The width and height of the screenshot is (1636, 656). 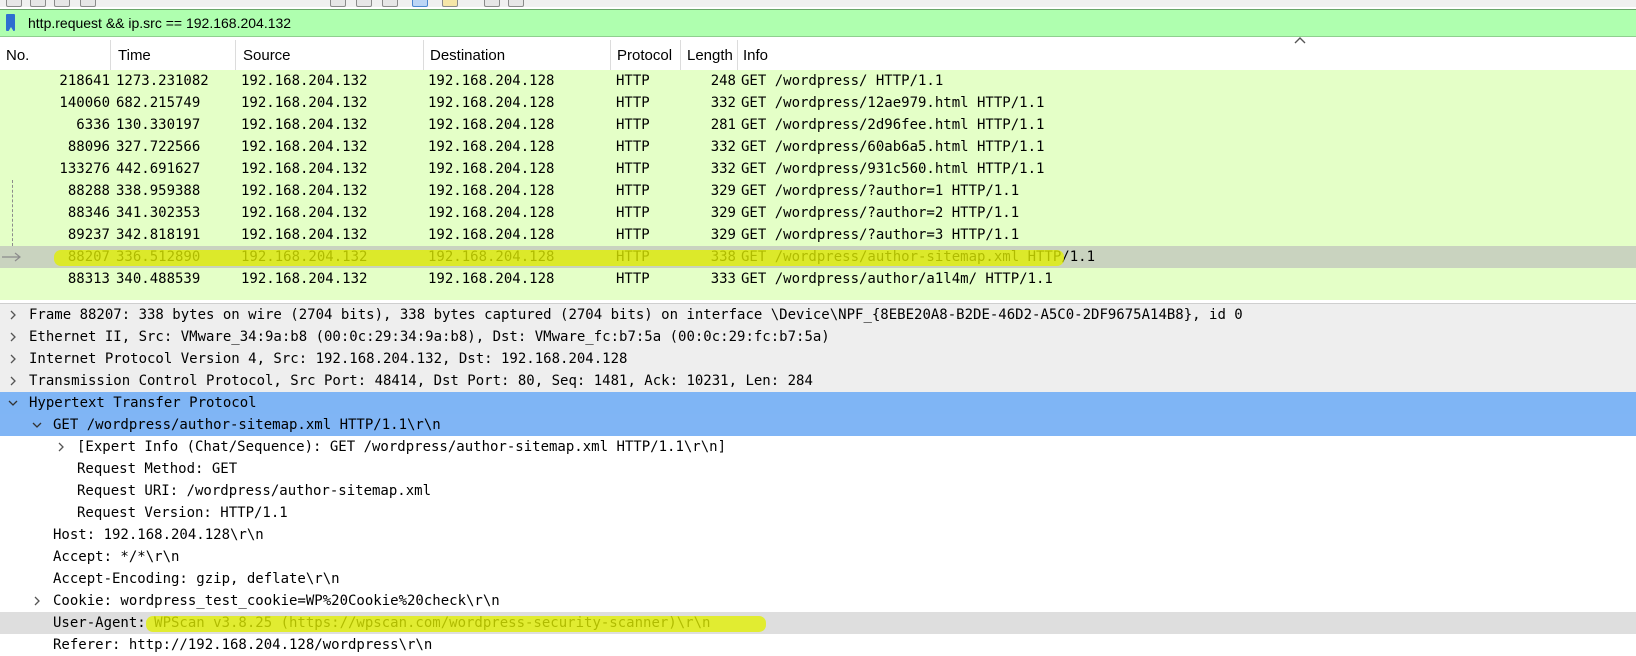 What do you see at coordinates (158, 147) in the screenshot?
I see `packet-time: 327.722566` at bounding box center [158, 147].